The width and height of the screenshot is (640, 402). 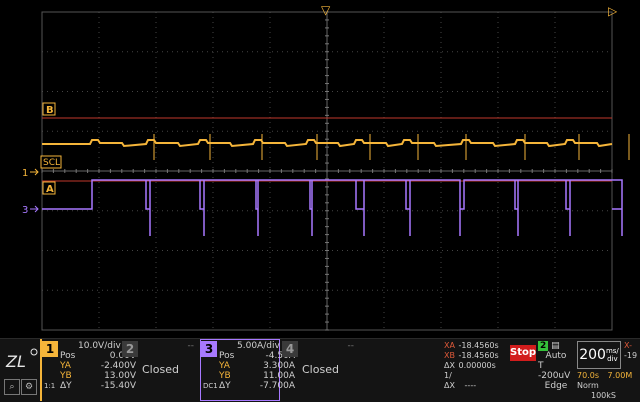 What do you see at coordinates (130, 349) in the screenshot?
I see `ch2-badge: 2` at bounding box center [130, 349].